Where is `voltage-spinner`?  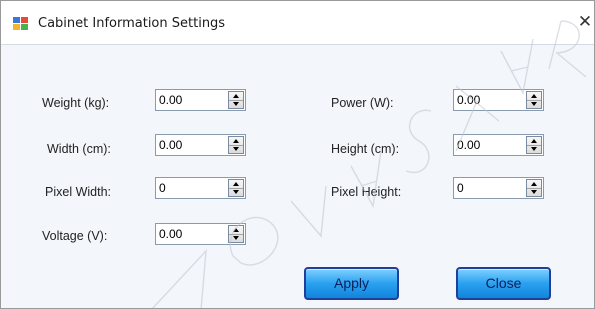 voltage-spinner is located at coordinates (236, 234).